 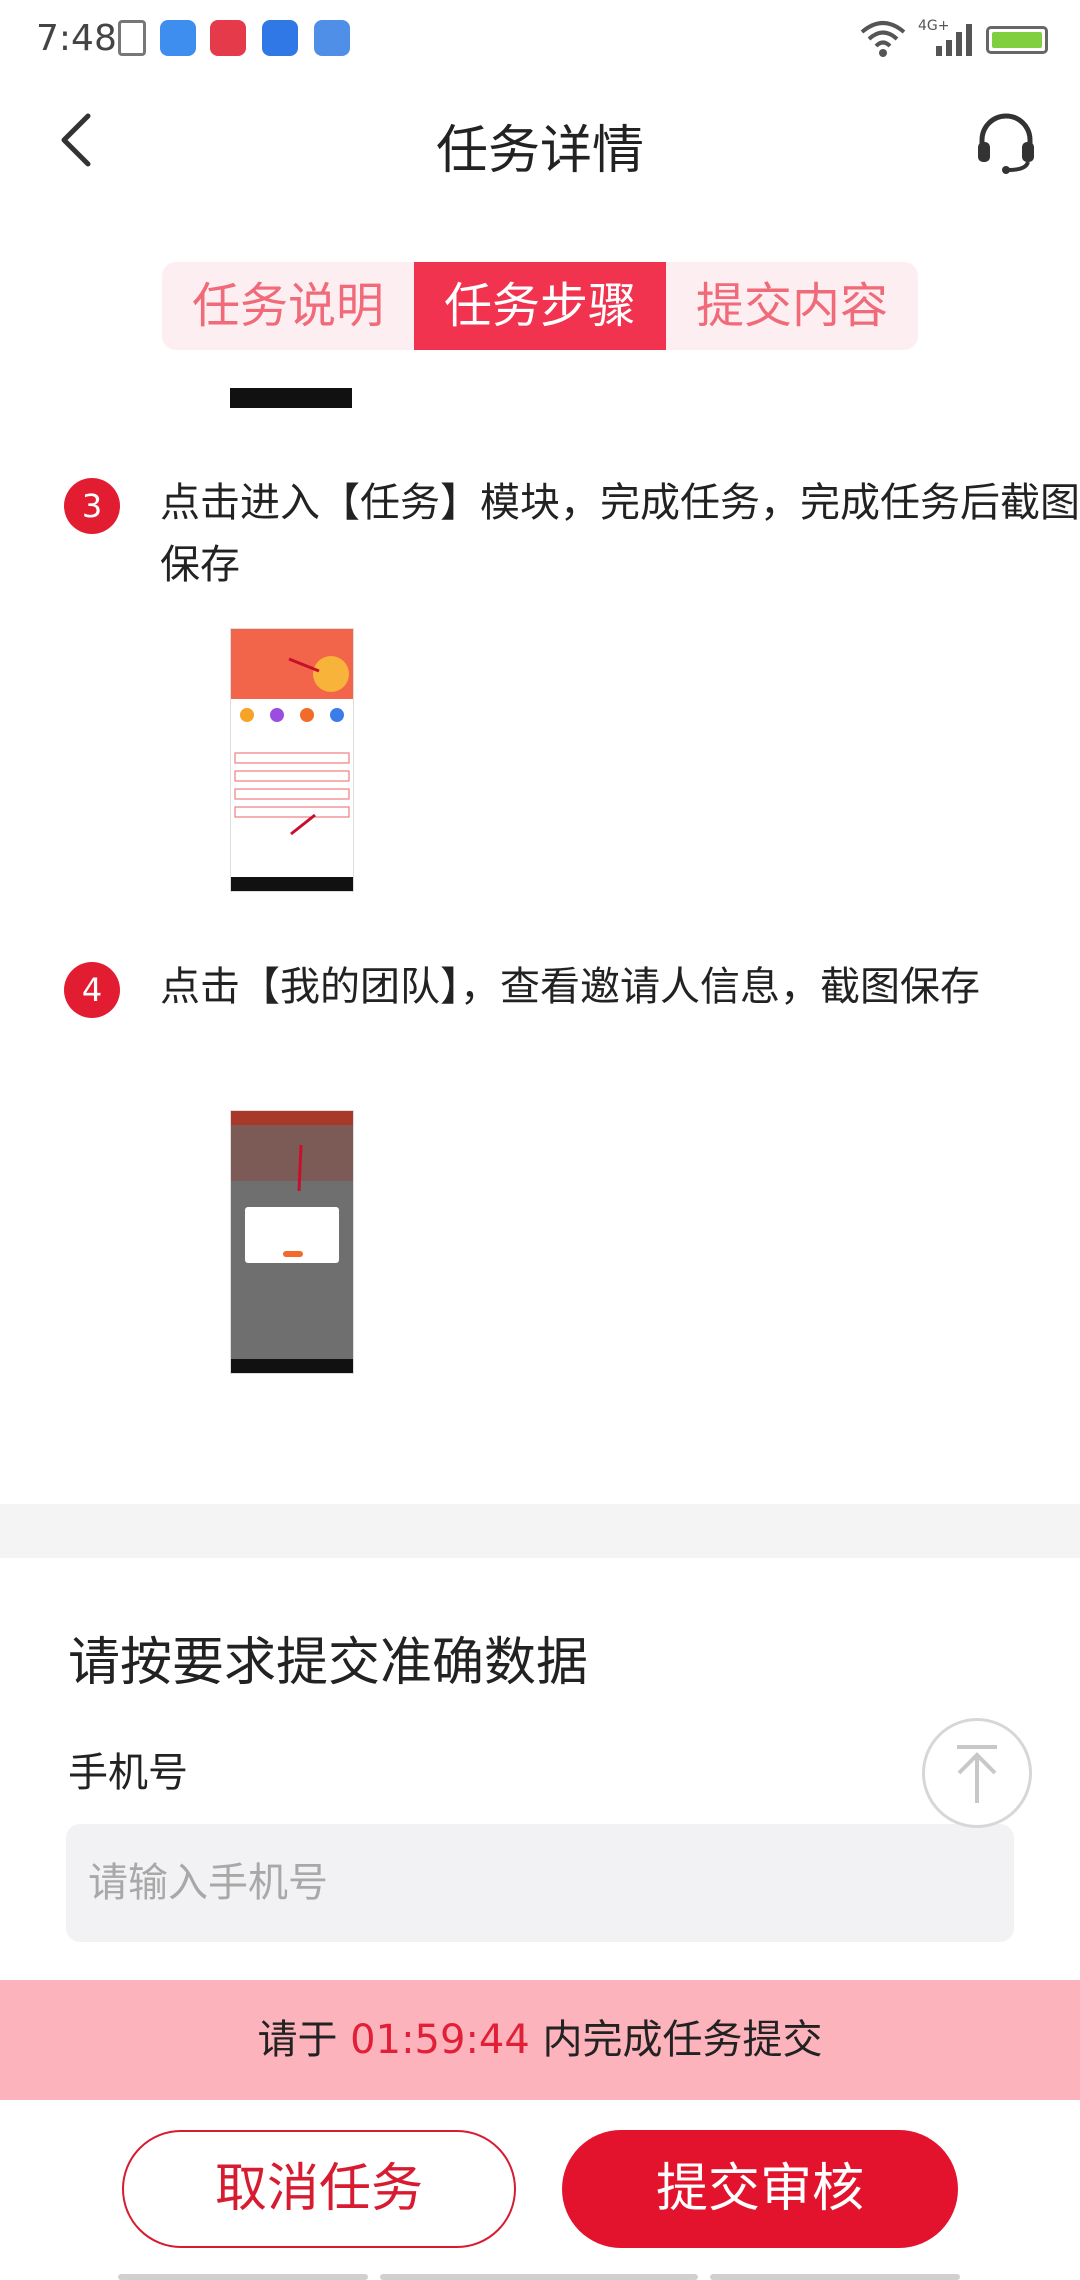 I want to click on status-bar: 7:48 4G+, so click(x=540, y=40).